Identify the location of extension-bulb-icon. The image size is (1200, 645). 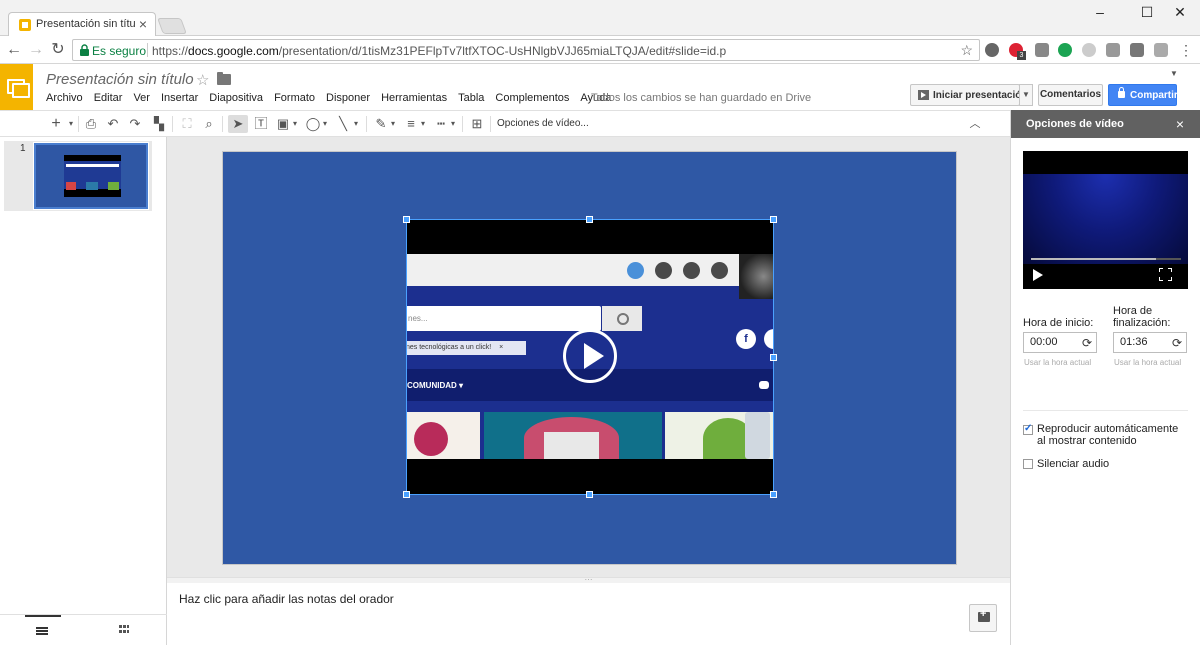
(1089, 50).